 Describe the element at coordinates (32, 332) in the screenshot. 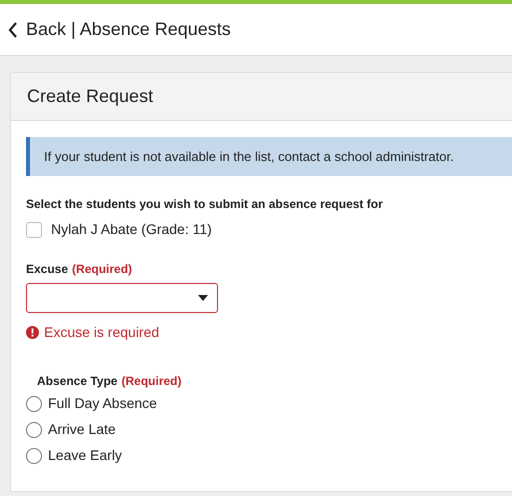

I see `error-icon` at that location.